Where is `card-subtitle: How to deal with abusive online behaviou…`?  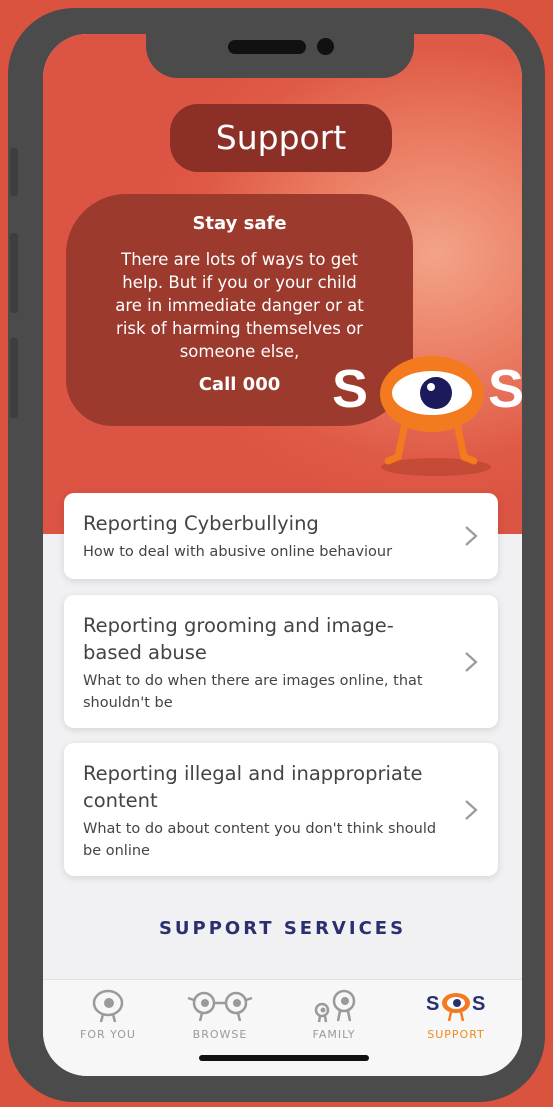
card-subtitle: How to deal with abusive online behaviou… is located at coordinates (238, 552).